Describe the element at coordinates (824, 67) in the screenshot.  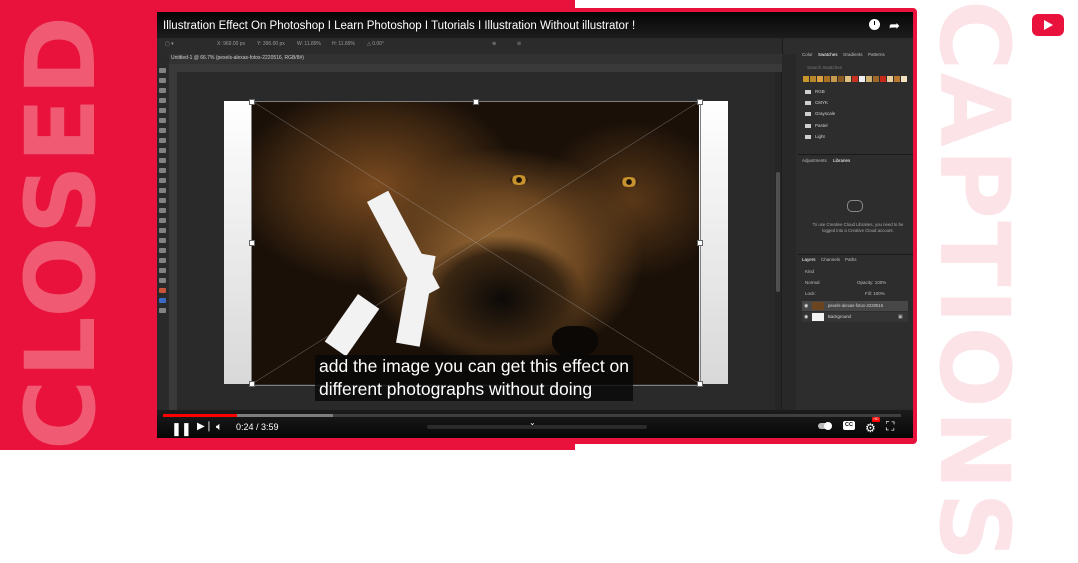
I see `swatches-search-input: Search Swatches` at that location.